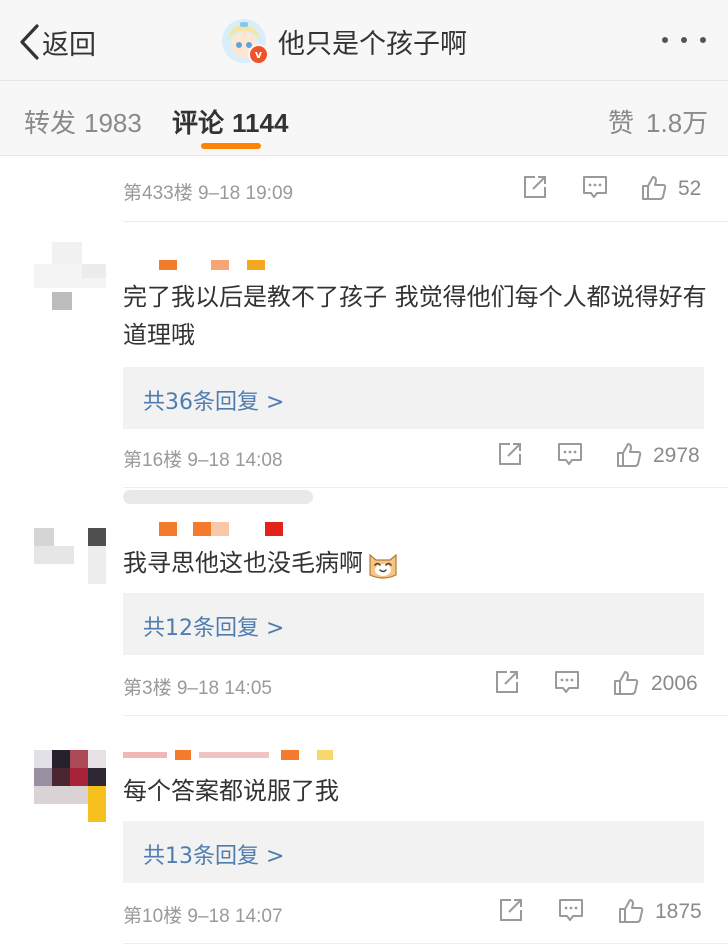 The width and height of the screenshot is (728, 949). What do you see at coordinates (364, 685) in the screenshot?
I see `comment-meta-row: 第3楼 9–18 14:05 2006` at bounding box center [364, 685].